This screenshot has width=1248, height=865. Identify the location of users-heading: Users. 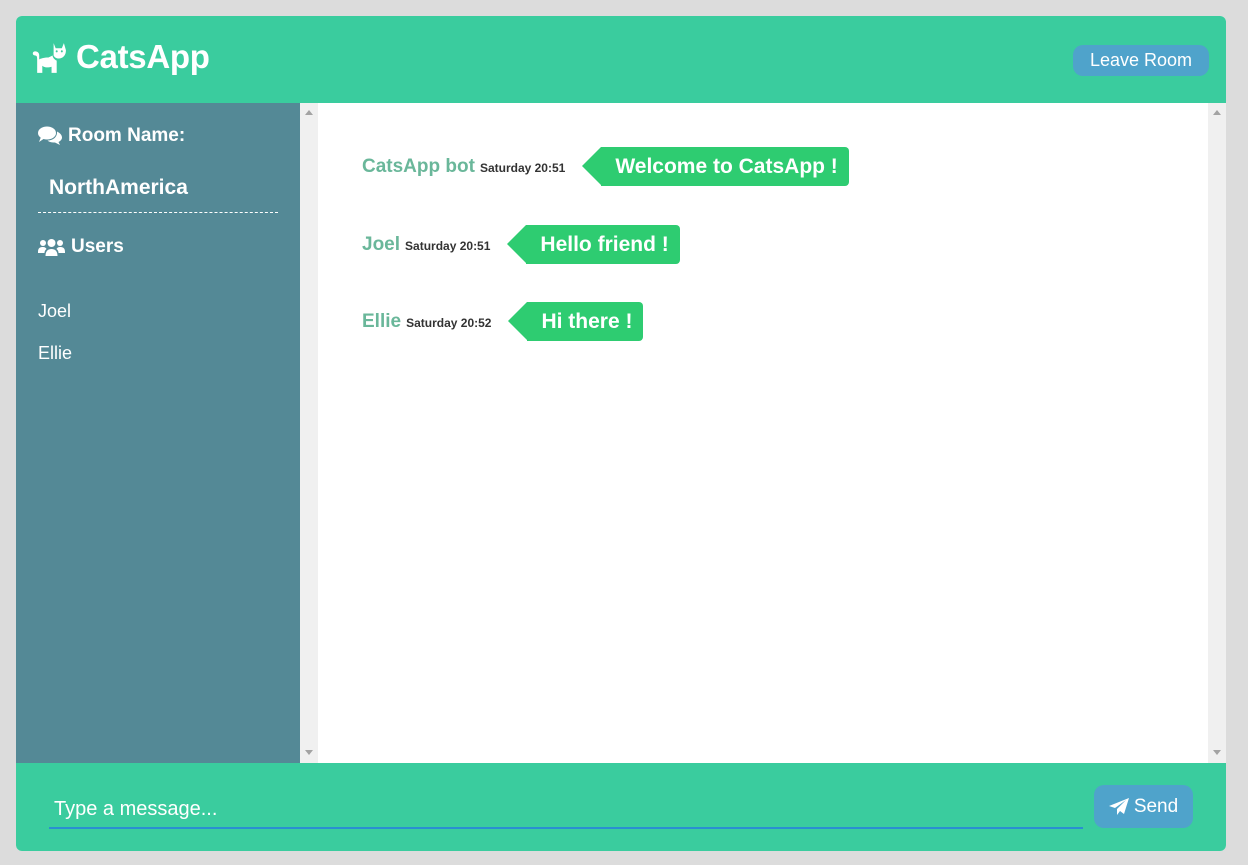
(81, 247).